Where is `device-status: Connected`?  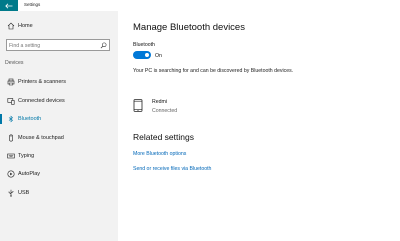
device-status: Connected is located at coordinates (165, 110).